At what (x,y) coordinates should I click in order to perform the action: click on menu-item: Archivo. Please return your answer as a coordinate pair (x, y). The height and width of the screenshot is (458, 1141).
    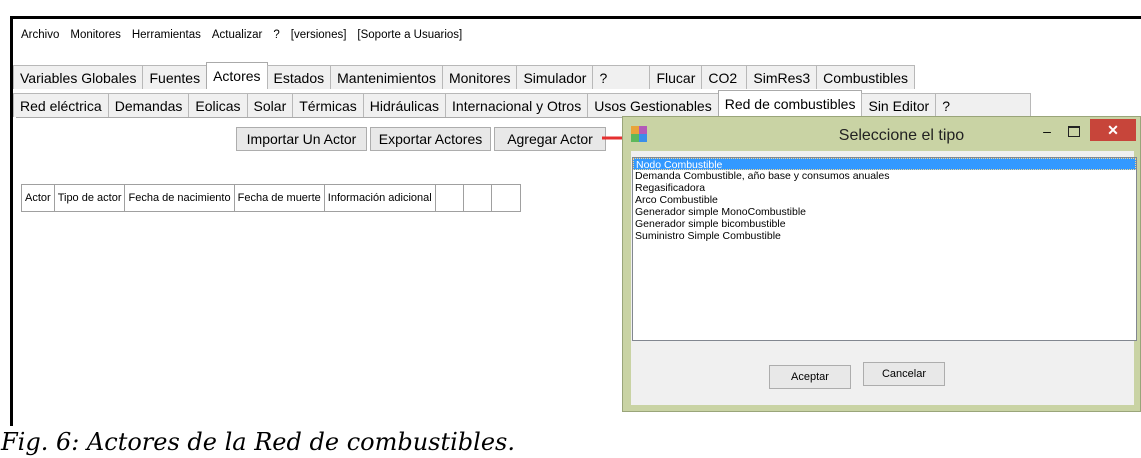
    Looking at the image, I should click on (40, 38).